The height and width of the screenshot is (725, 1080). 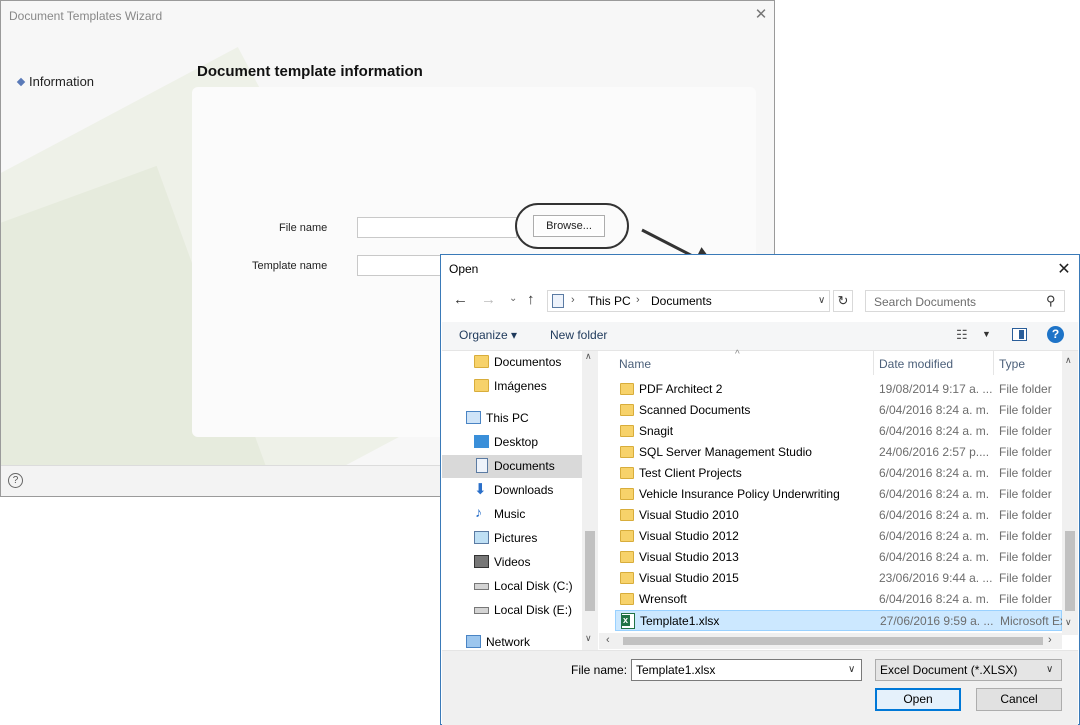 What do you see at coordinates (918, 699) in the screenshot?
I see `open-button: Open` at bounding box center [918, 699].